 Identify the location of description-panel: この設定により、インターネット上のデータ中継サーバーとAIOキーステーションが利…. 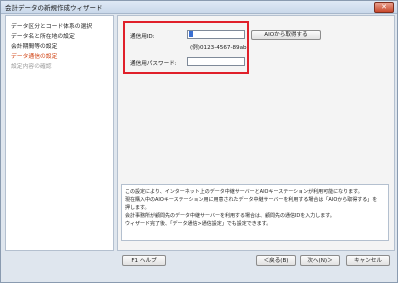
(255, 212).